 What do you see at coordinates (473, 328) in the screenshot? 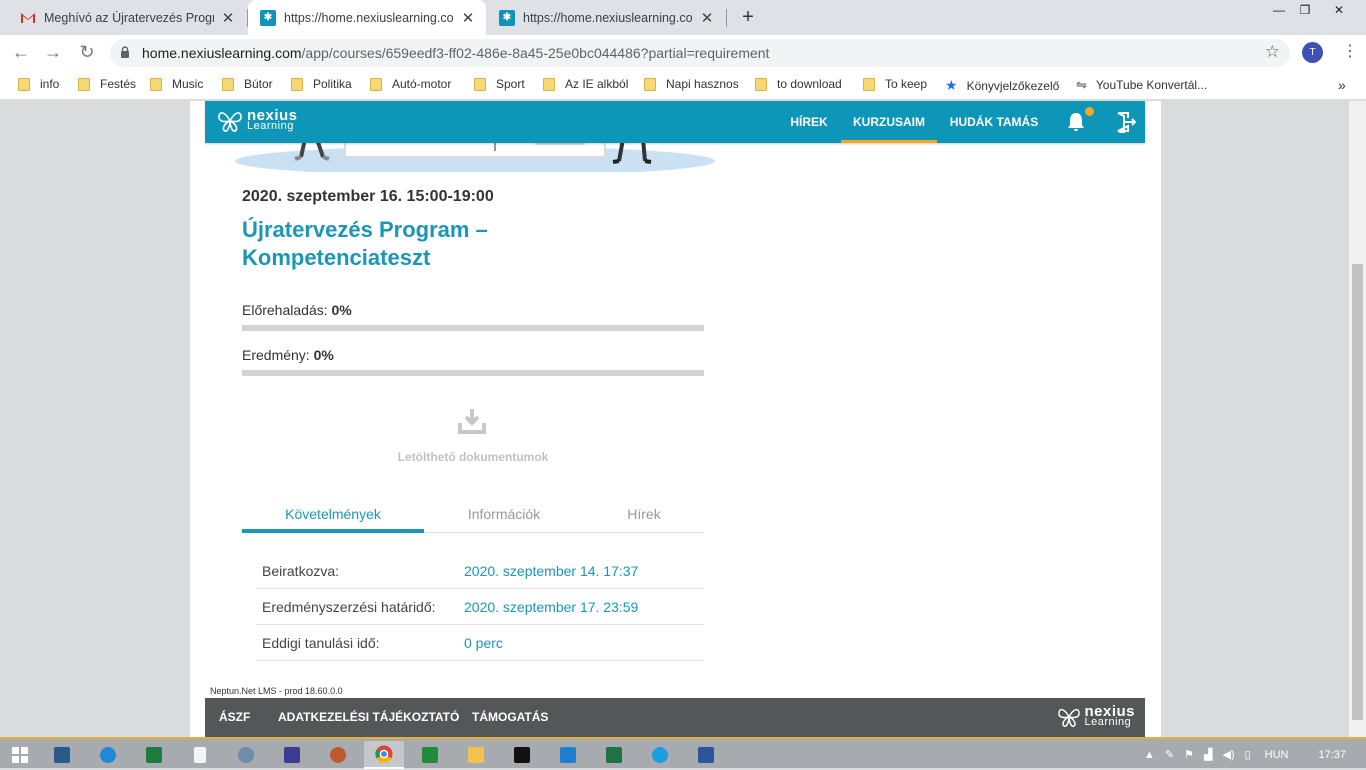
I see `progress-bar` at bounding box center [473, 328].